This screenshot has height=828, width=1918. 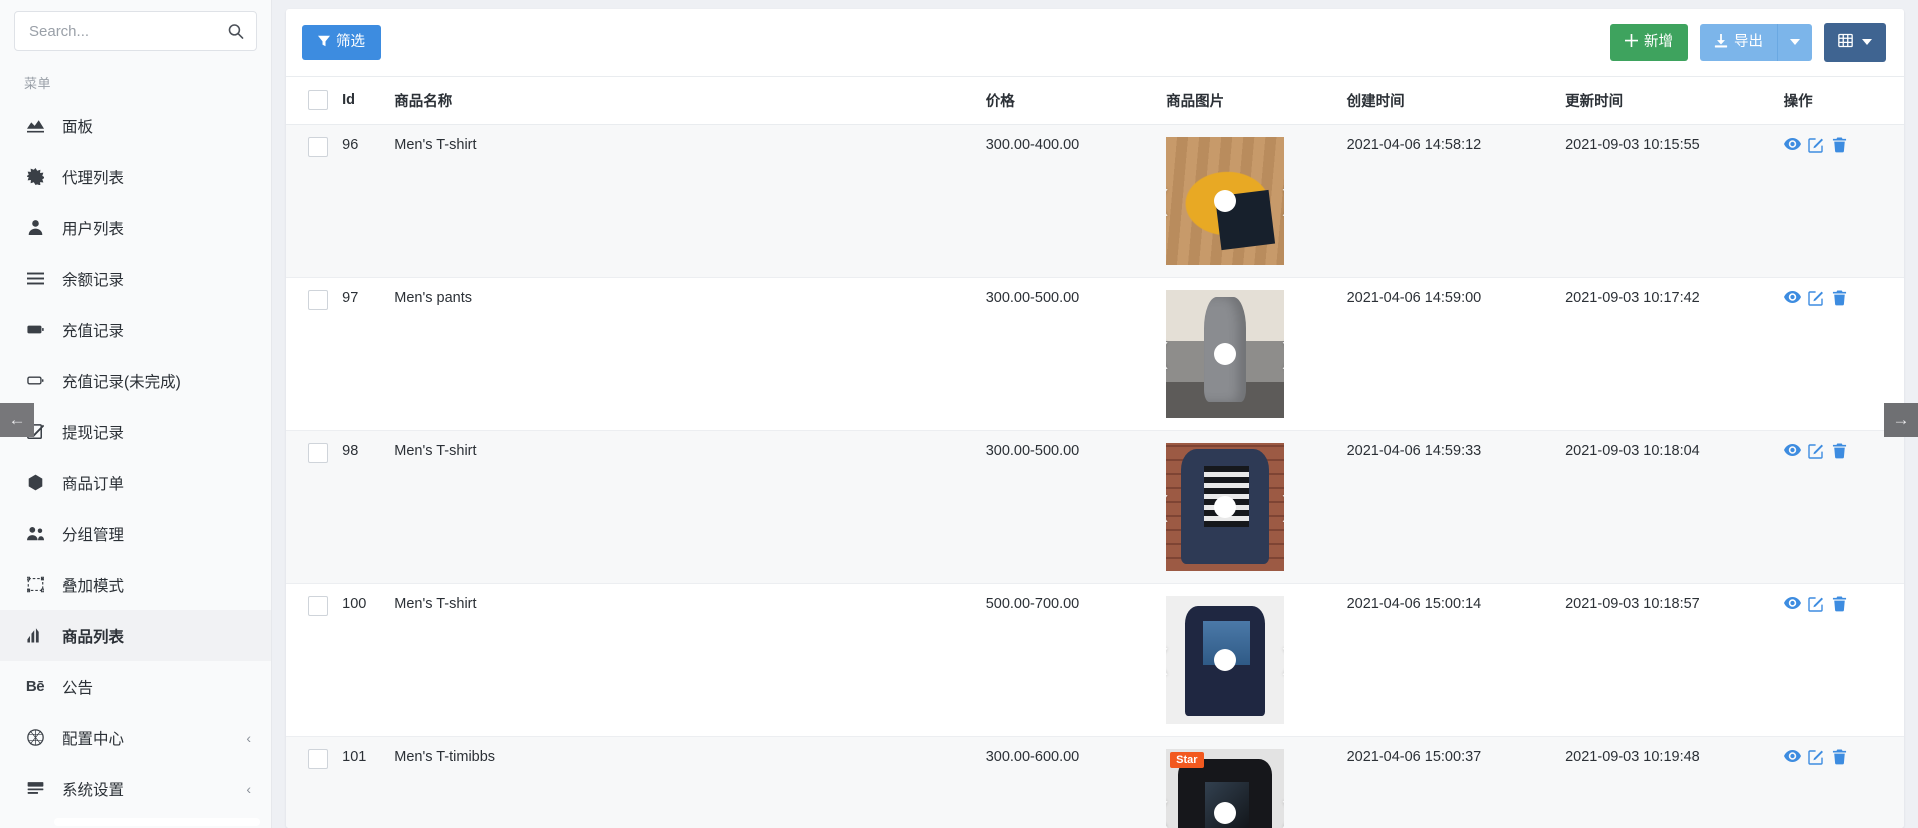 What do you see at coordinates (121, 382) in the screenshot?
I see `sidebar-item-label: 充值记录(未完成)` at bounding box center [121, 382].